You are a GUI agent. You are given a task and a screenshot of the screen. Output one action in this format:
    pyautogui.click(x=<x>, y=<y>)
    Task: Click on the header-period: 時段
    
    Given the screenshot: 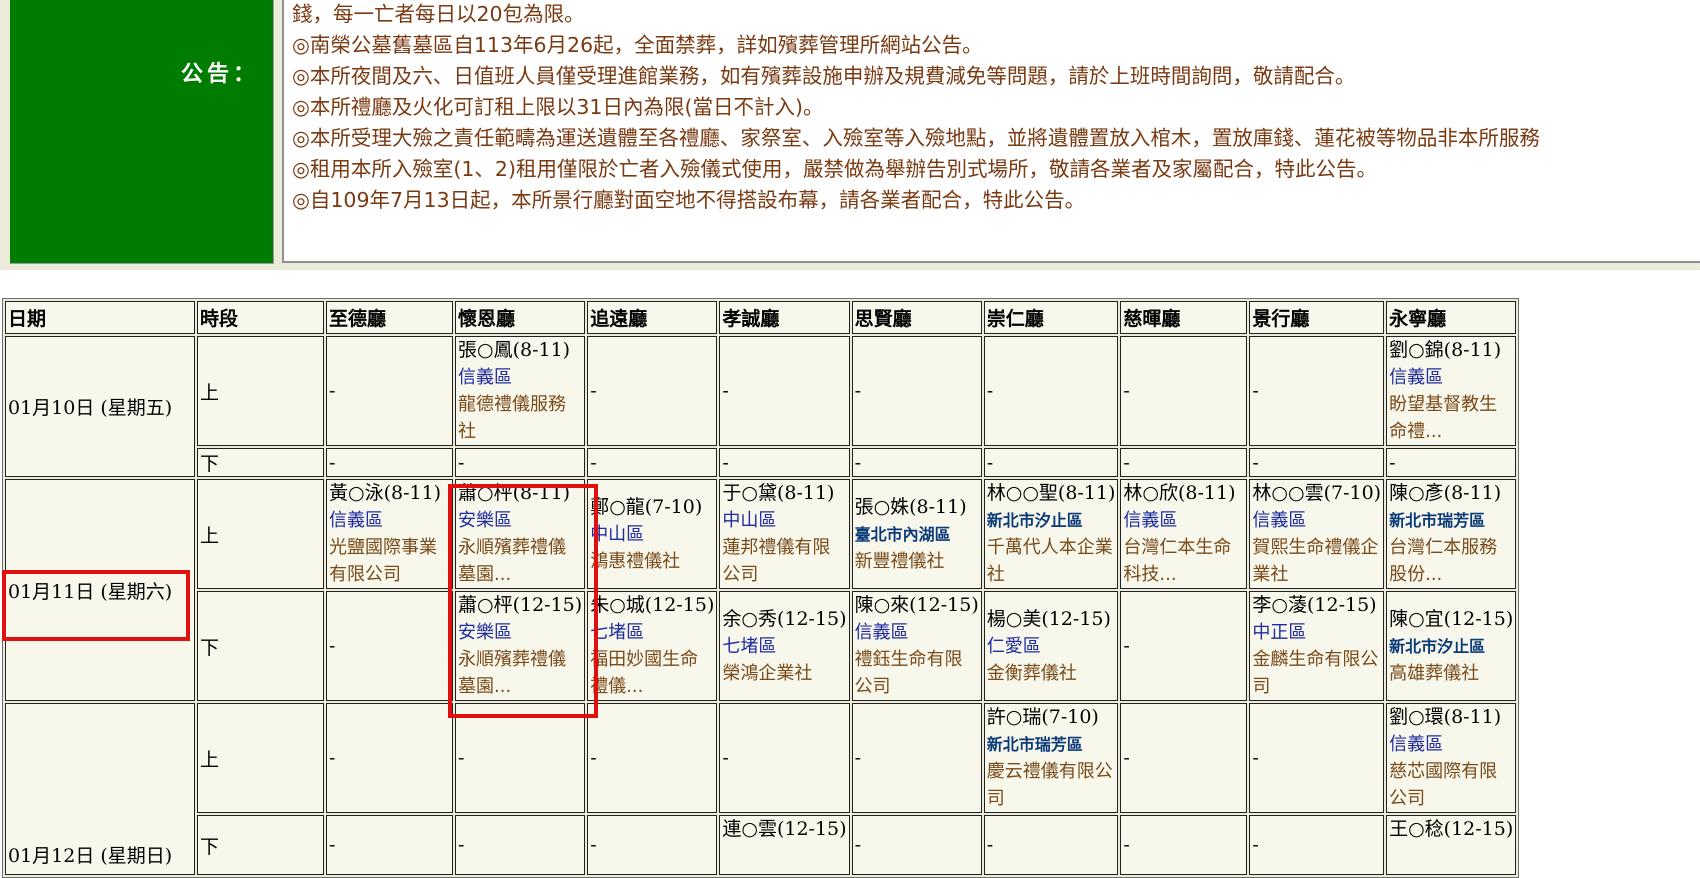 What is the action you would take?
    pyautogui.click(x=260, y=317)
    